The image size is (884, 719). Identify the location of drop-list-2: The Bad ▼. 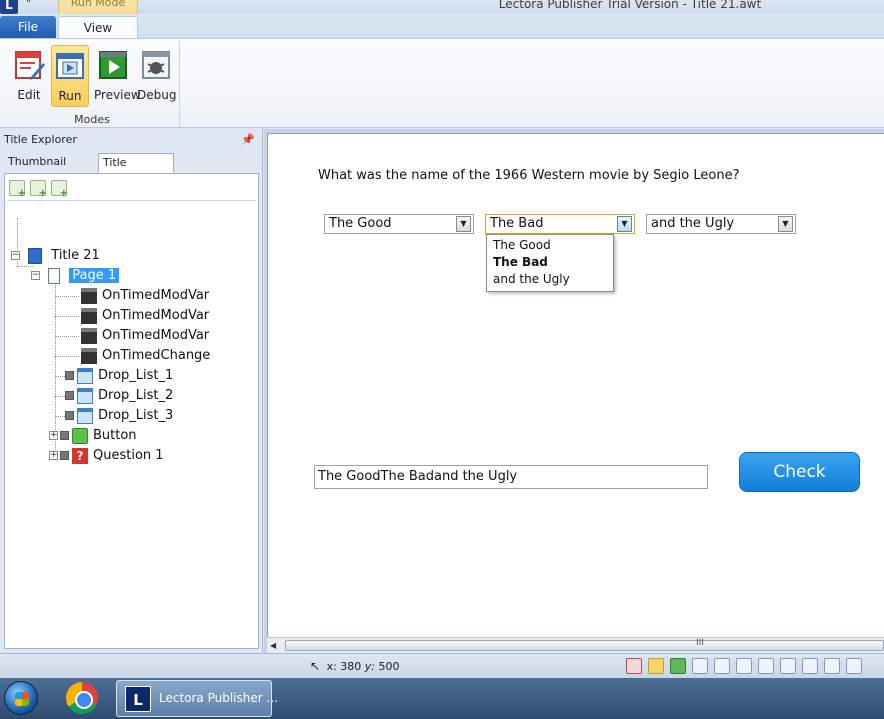
(560, 224).